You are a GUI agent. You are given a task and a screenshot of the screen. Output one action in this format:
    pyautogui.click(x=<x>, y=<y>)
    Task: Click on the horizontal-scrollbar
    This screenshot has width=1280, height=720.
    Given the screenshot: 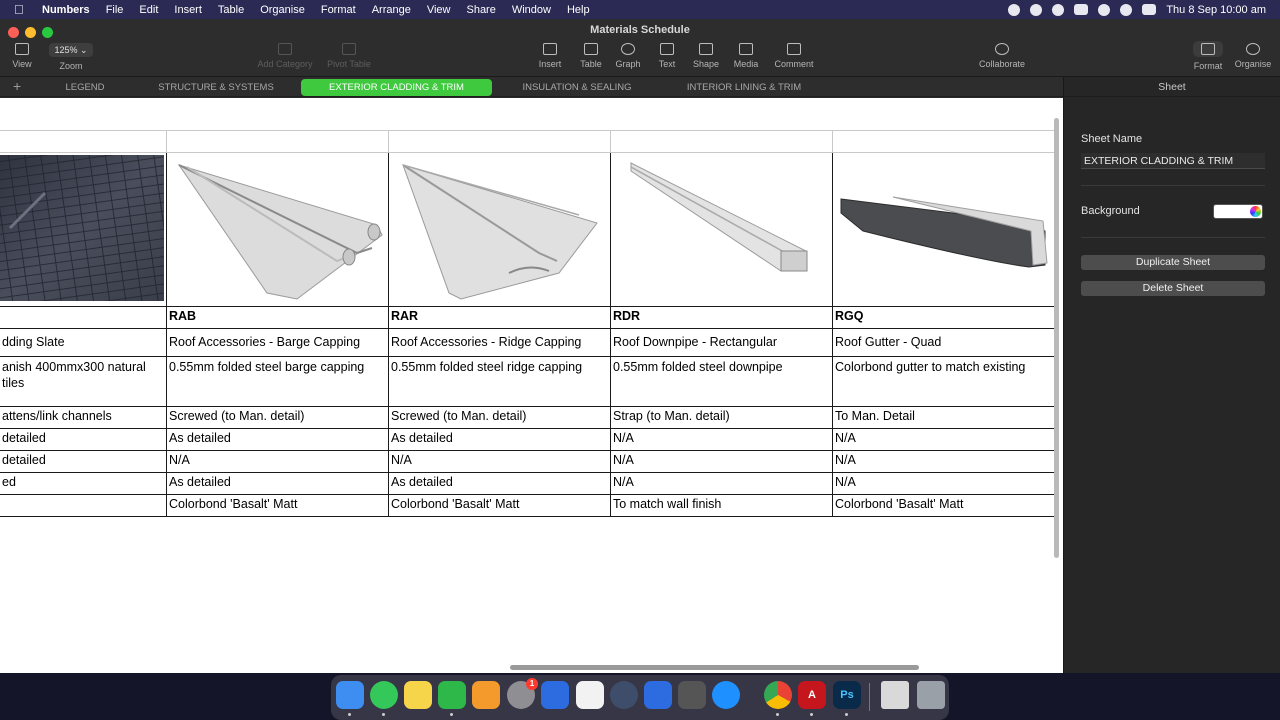 What is the action you would take?
    pyautogui.click(x=714, y=667)
    